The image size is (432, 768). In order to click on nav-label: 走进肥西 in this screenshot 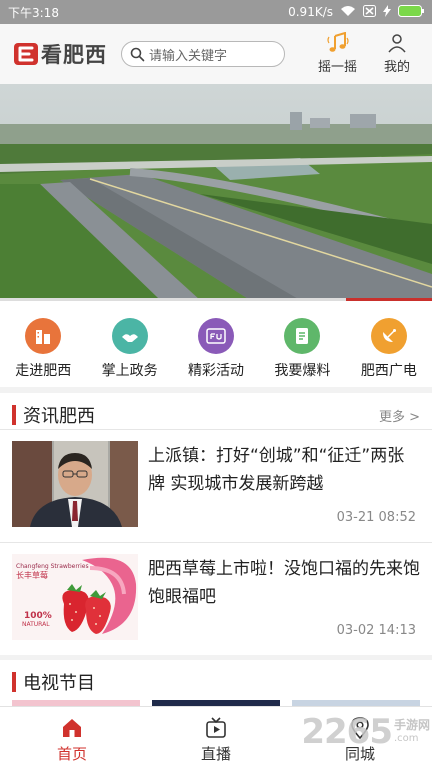, I will do `click(43, 371)`.